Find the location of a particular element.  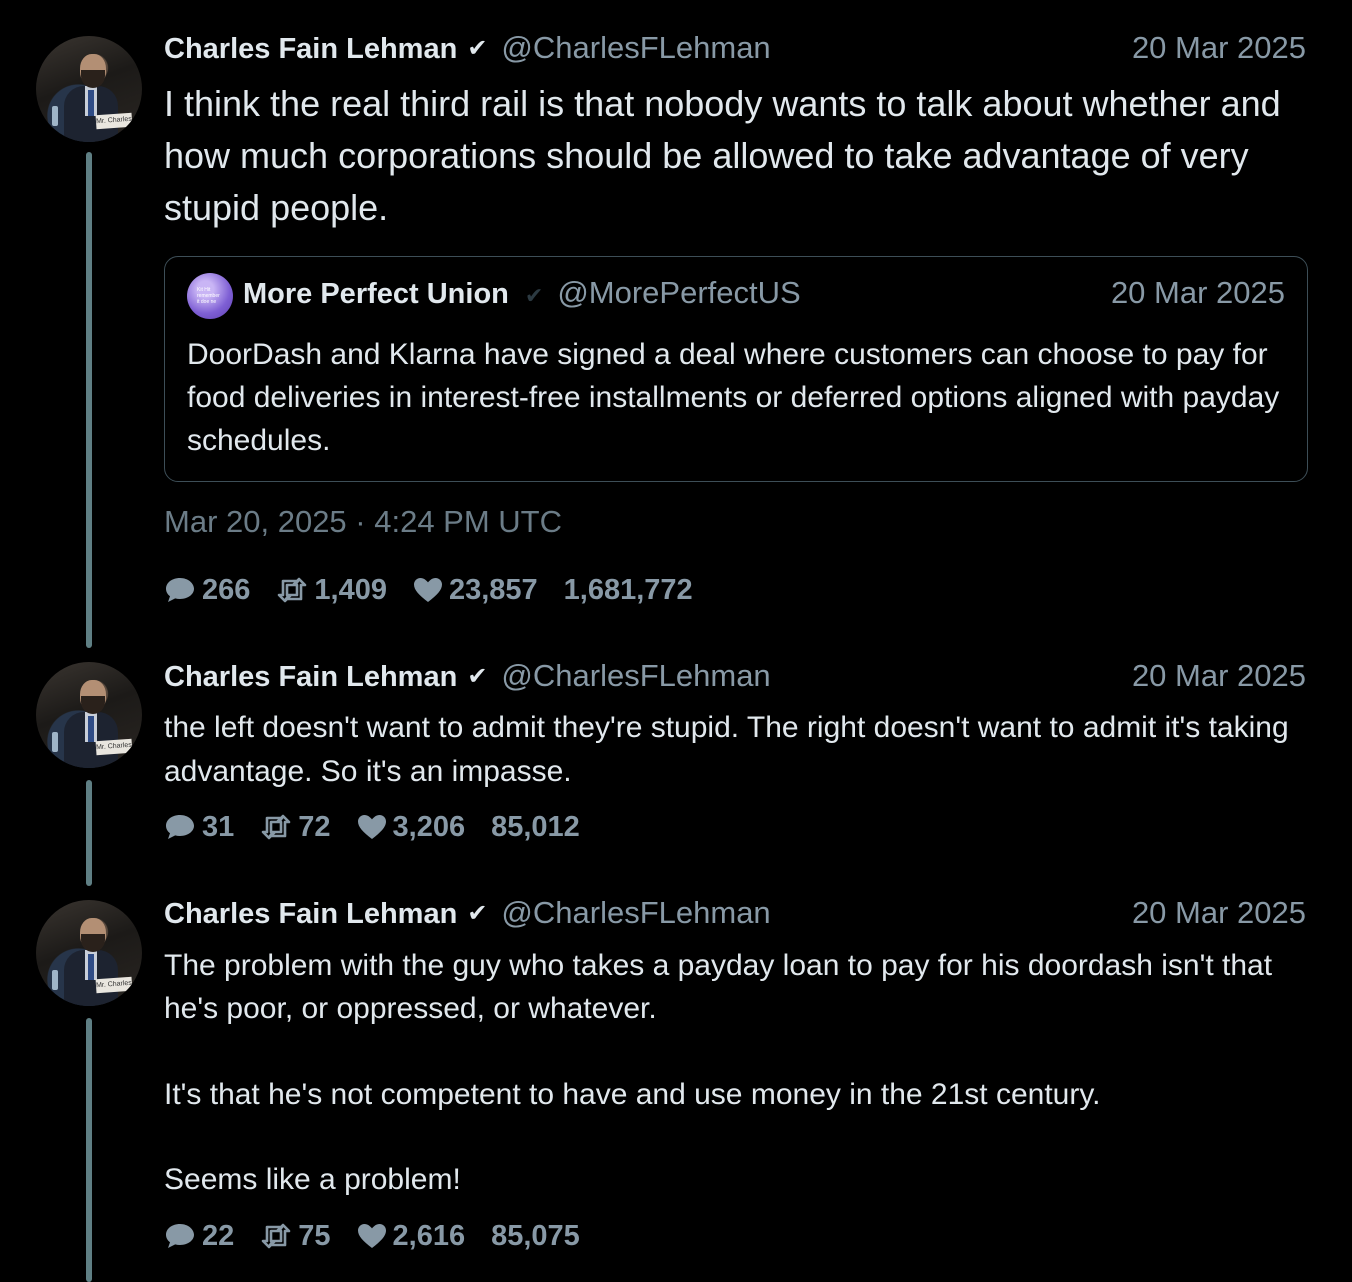

like-count: 3,206 is located at coordinates (429, 826).